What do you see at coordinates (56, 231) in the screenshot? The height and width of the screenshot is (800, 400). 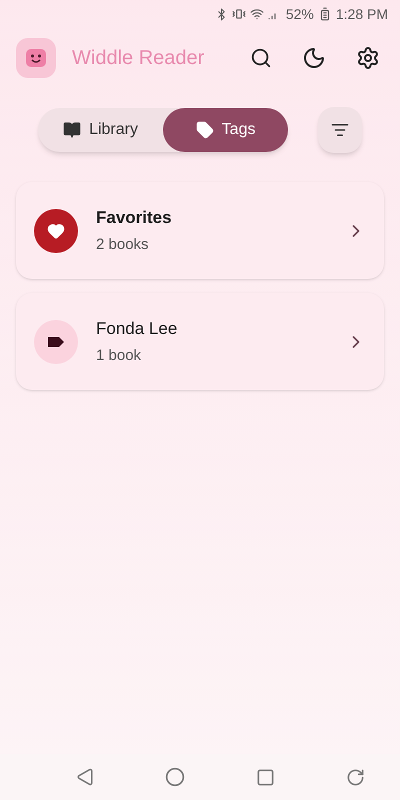 I see `heart-icon` at bounding box center [56, 231].